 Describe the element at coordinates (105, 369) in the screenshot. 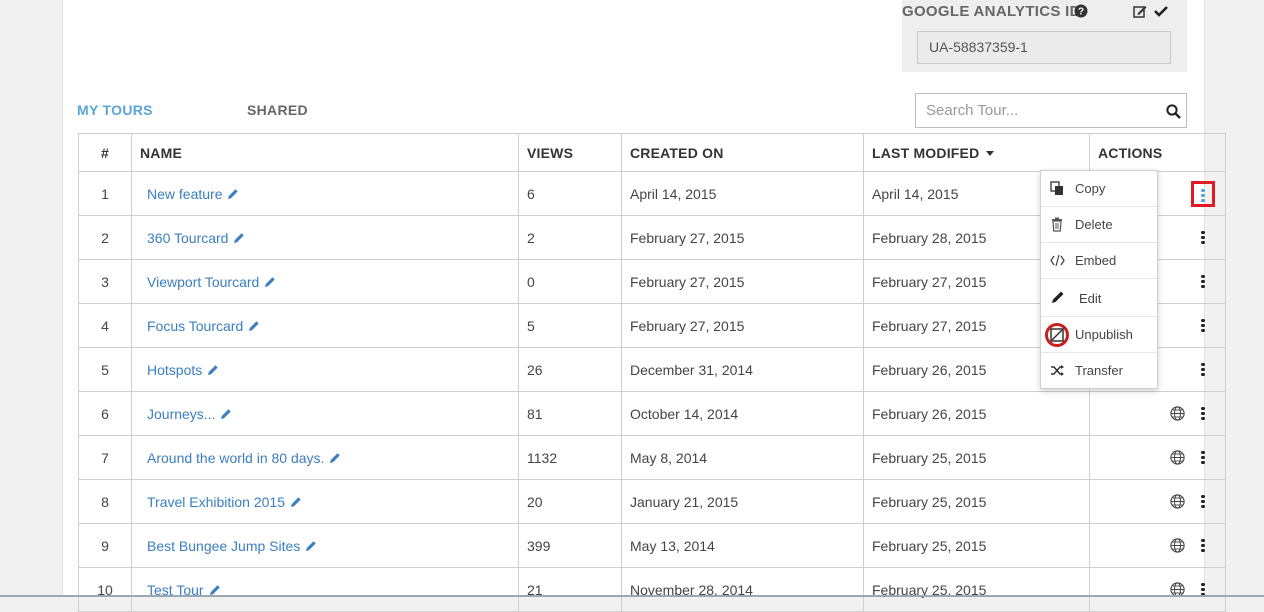

I see `row-number: 5` at that location.